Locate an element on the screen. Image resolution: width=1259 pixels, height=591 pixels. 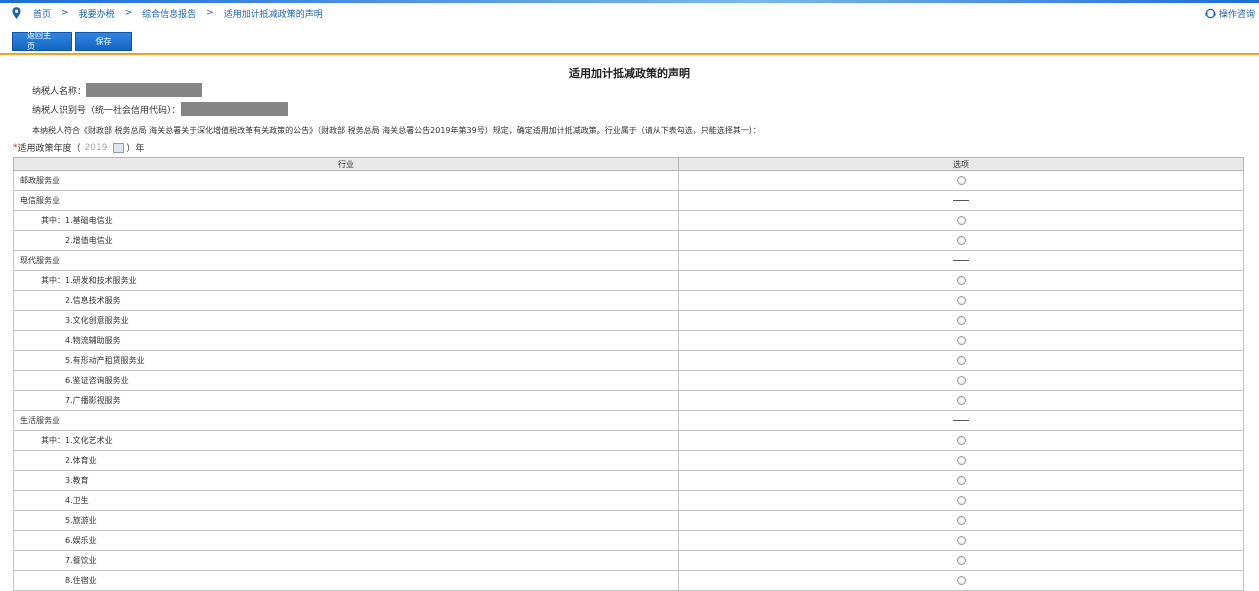
industry-label: 3.文化创意服务业 is located at coordinates (346, 320).